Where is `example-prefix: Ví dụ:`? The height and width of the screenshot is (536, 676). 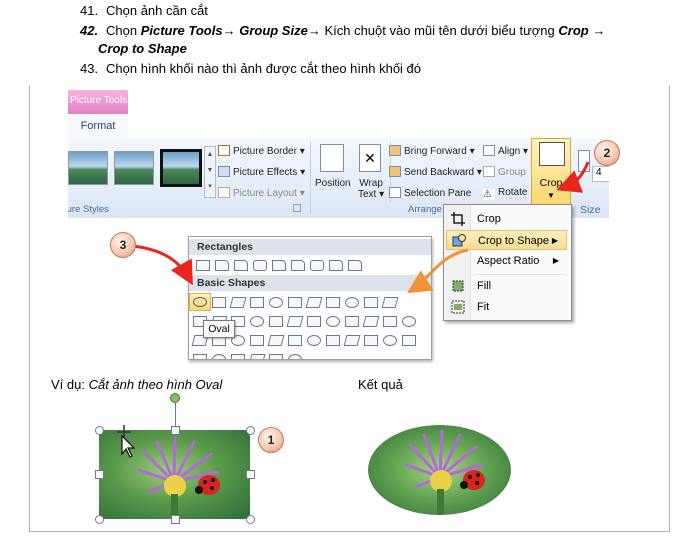
example-prefix: Ví dụ: is located at coordinates (70, 384).